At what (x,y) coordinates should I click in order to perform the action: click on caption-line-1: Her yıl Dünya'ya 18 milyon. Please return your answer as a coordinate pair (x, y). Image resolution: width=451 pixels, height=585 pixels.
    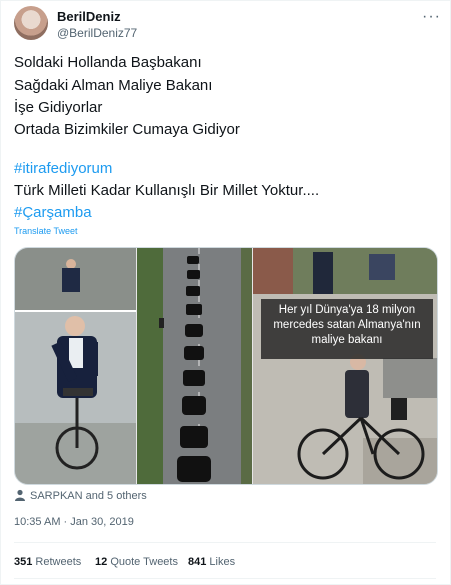
    Looking at the image, I should click on (347, 310).